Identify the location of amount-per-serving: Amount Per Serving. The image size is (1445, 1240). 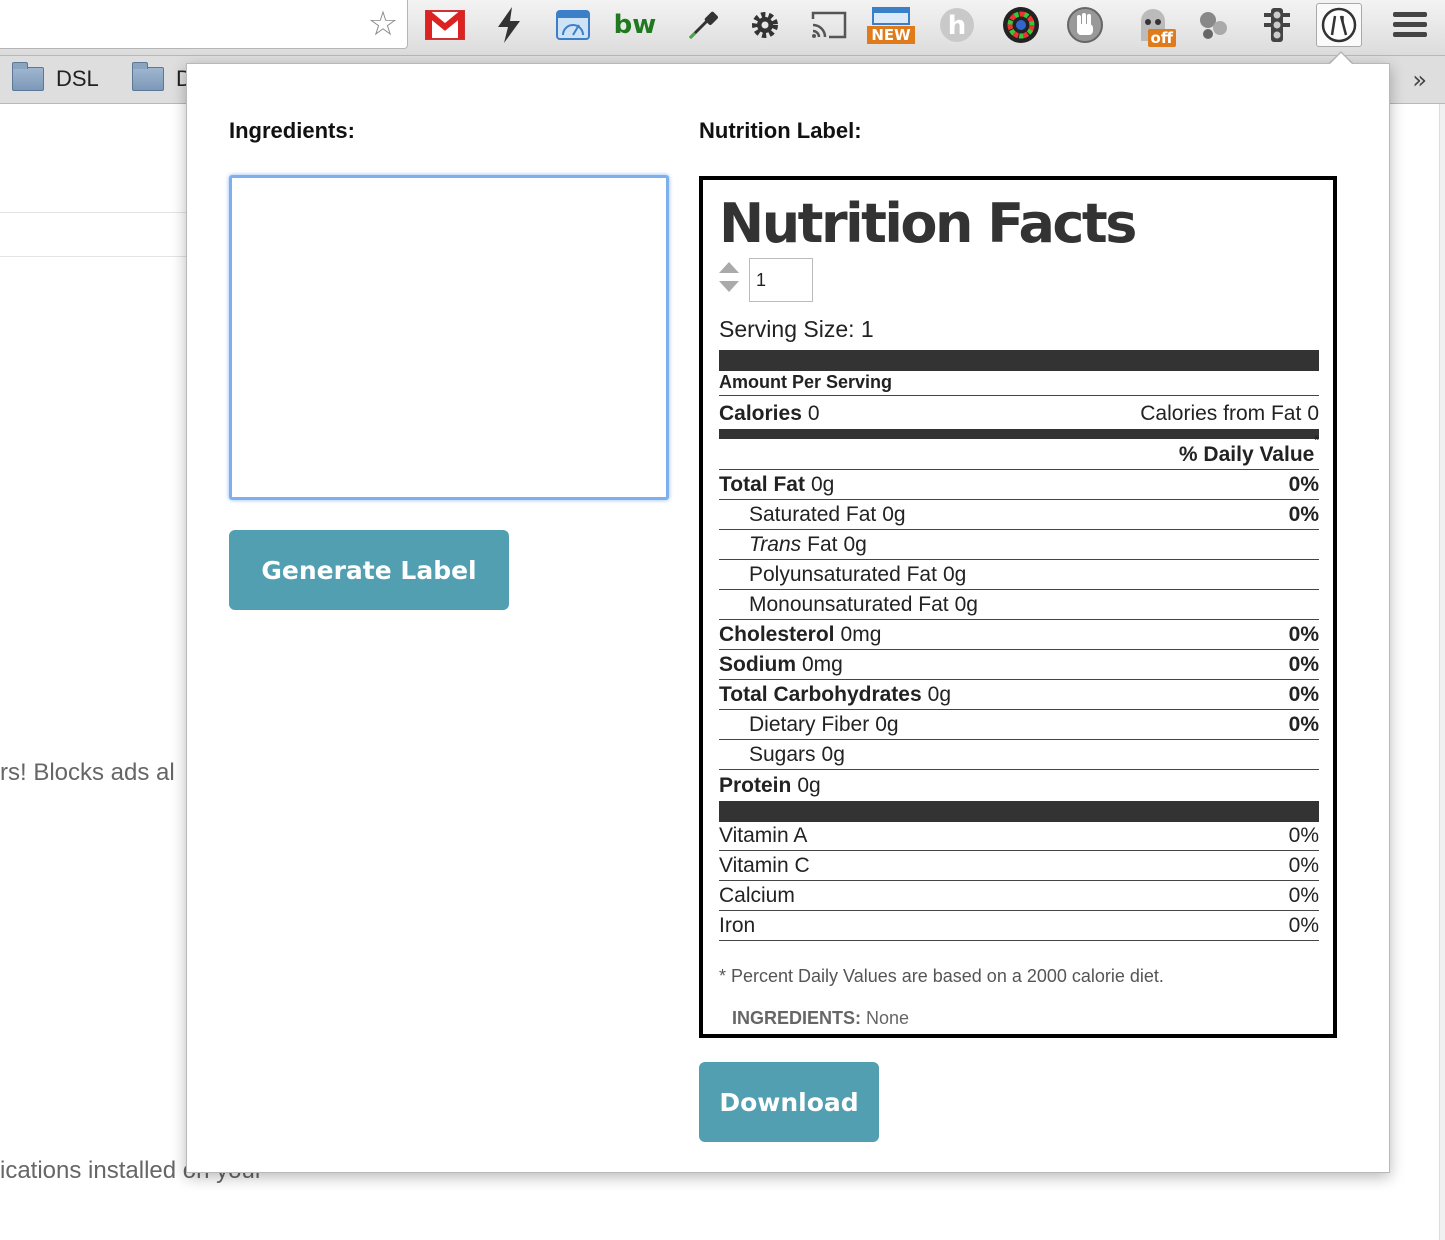
(806, 382).